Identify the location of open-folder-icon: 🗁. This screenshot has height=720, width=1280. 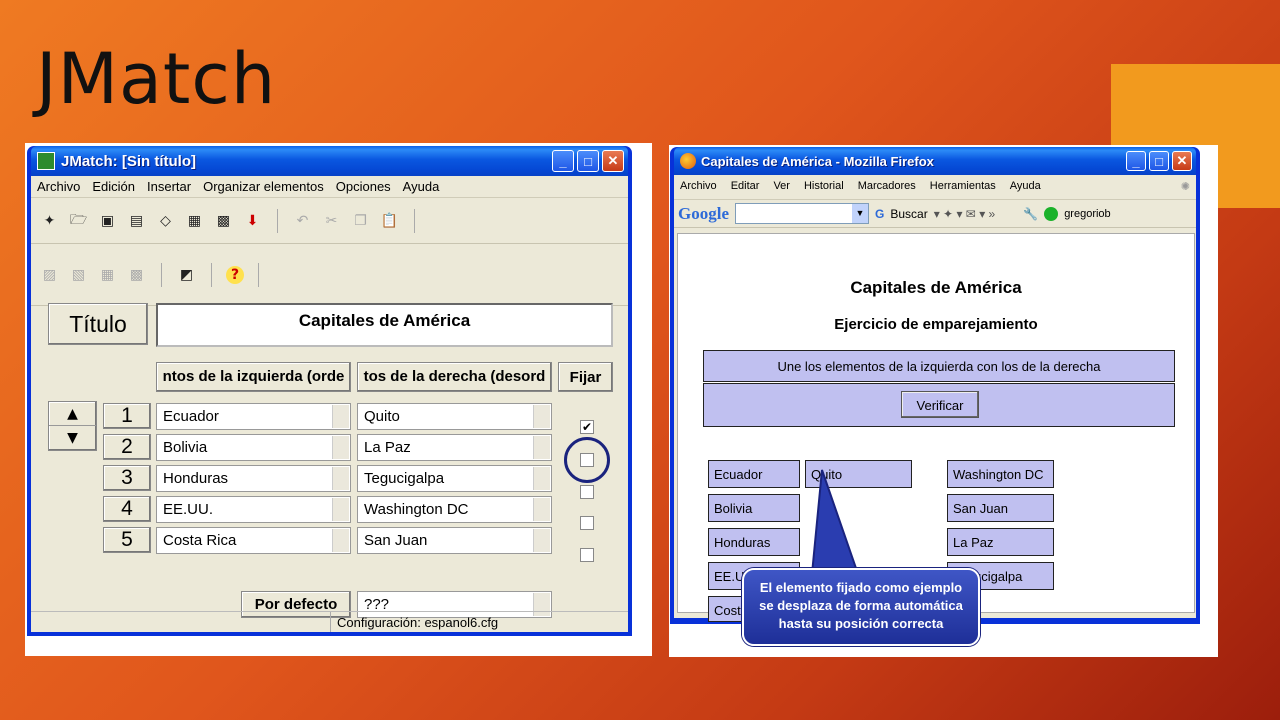
(78, 220).